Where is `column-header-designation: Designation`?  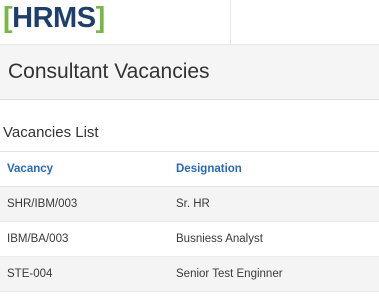 column-header-designation: Designation is located at coordinates (277, 169).